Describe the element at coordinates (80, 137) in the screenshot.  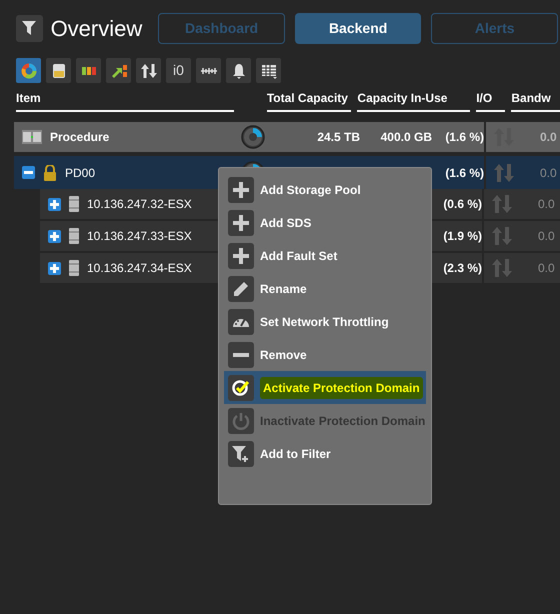
I see `item-name: Procedure` at that location.